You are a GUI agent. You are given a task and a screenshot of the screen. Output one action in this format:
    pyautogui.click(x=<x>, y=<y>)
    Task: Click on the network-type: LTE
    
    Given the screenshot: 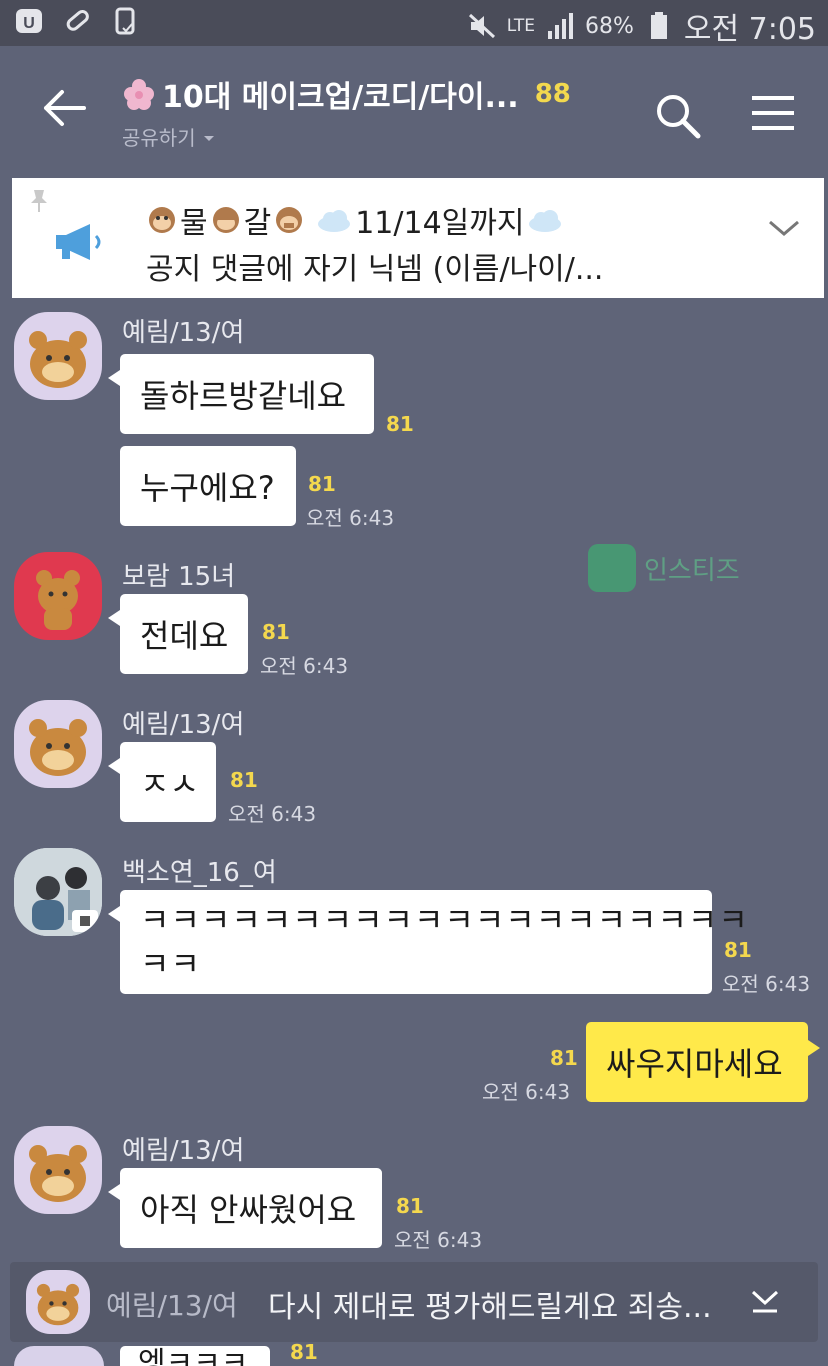 What is the action you would take?
    pyautogui.click(x=520, y=26)
    